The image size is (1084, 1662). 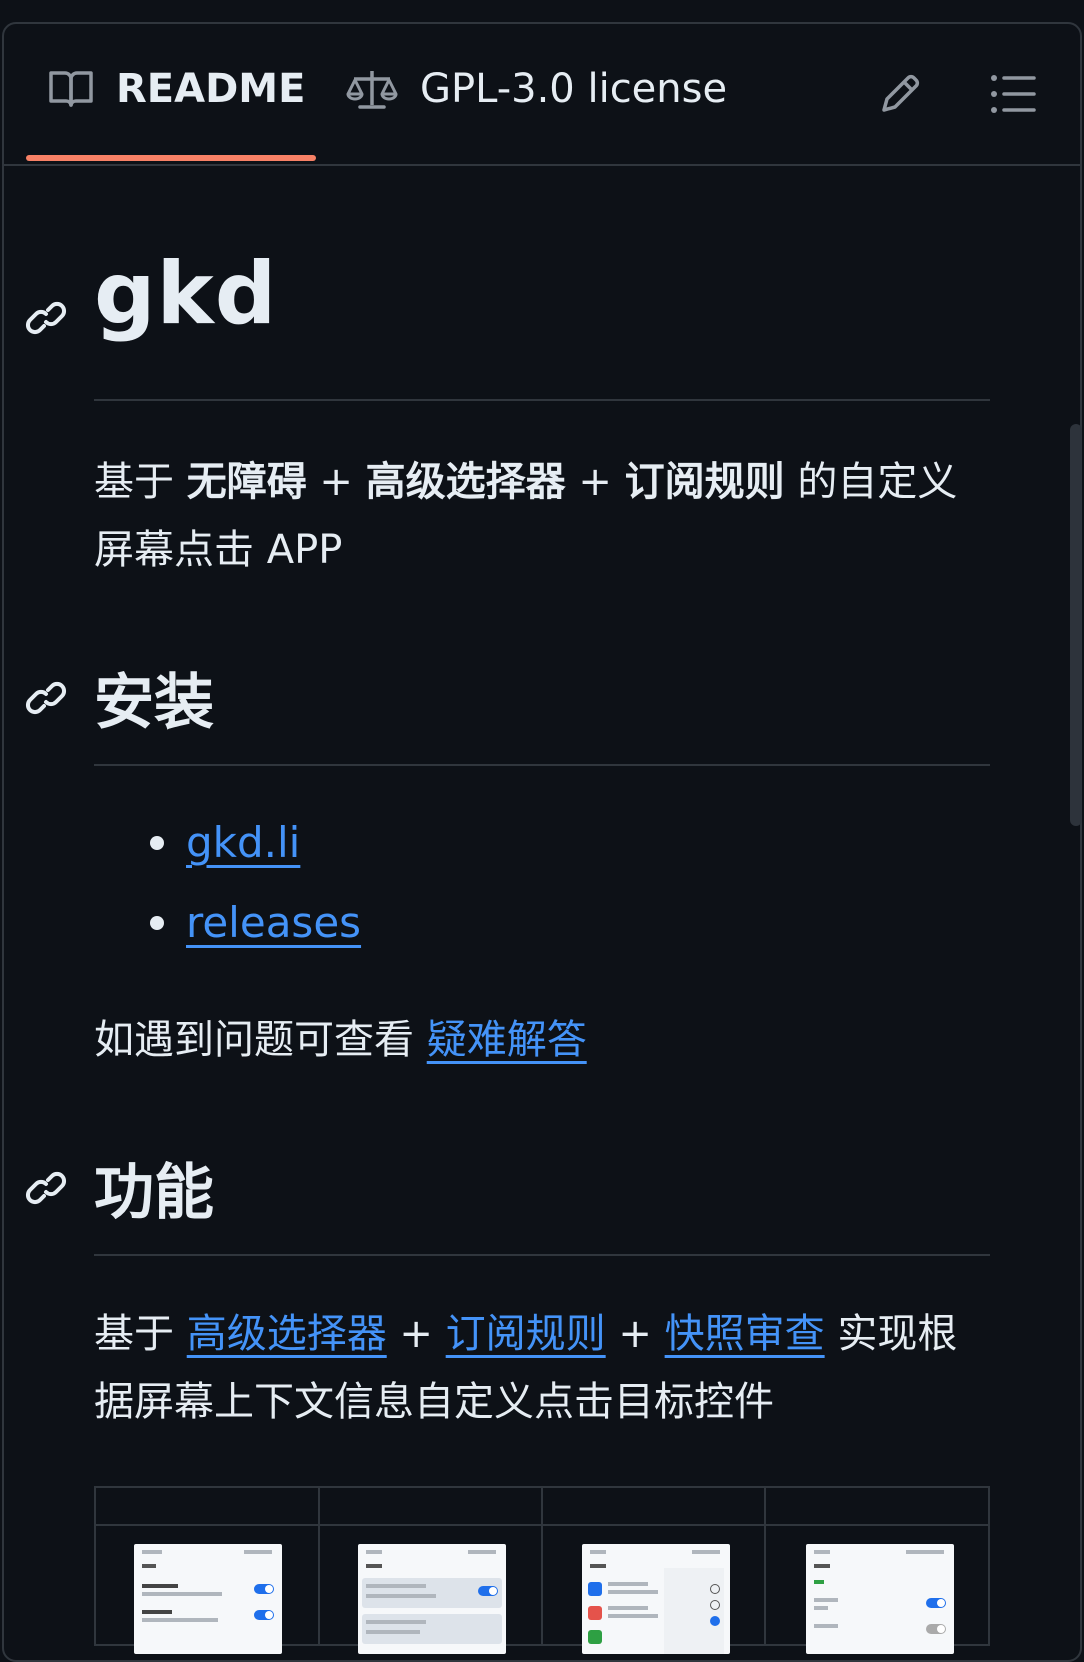 What do you see at coordinates (273, 922) in the screenshot?
I see `link-releases: releases` at bounding box center [273, 922].